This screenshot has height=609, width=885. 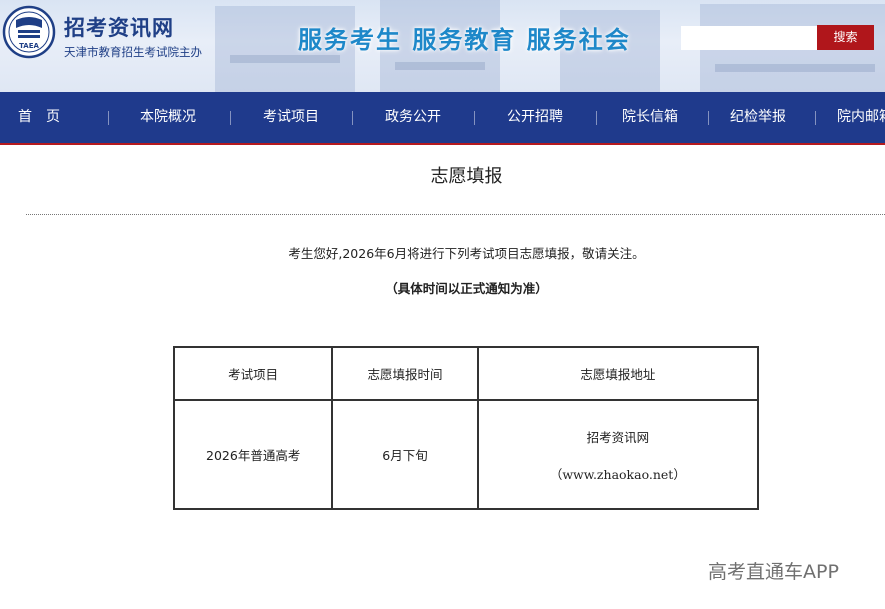 What do you see at coordinates (758, 117) in the screenshot?
I see `nav-item-report: 纪检举报` at bounding box center [758, 117].